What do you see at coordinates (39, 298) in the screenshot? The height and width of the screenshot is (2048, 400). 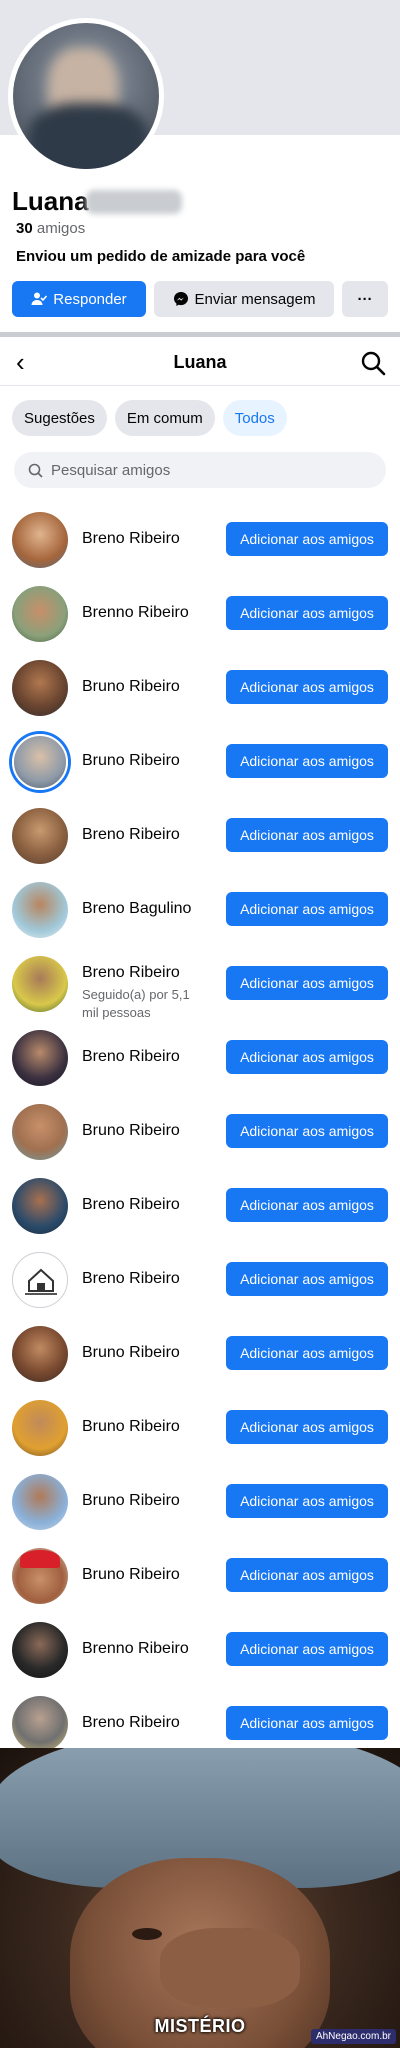 I see `person-check-icon` at bounding box center [39, 298].